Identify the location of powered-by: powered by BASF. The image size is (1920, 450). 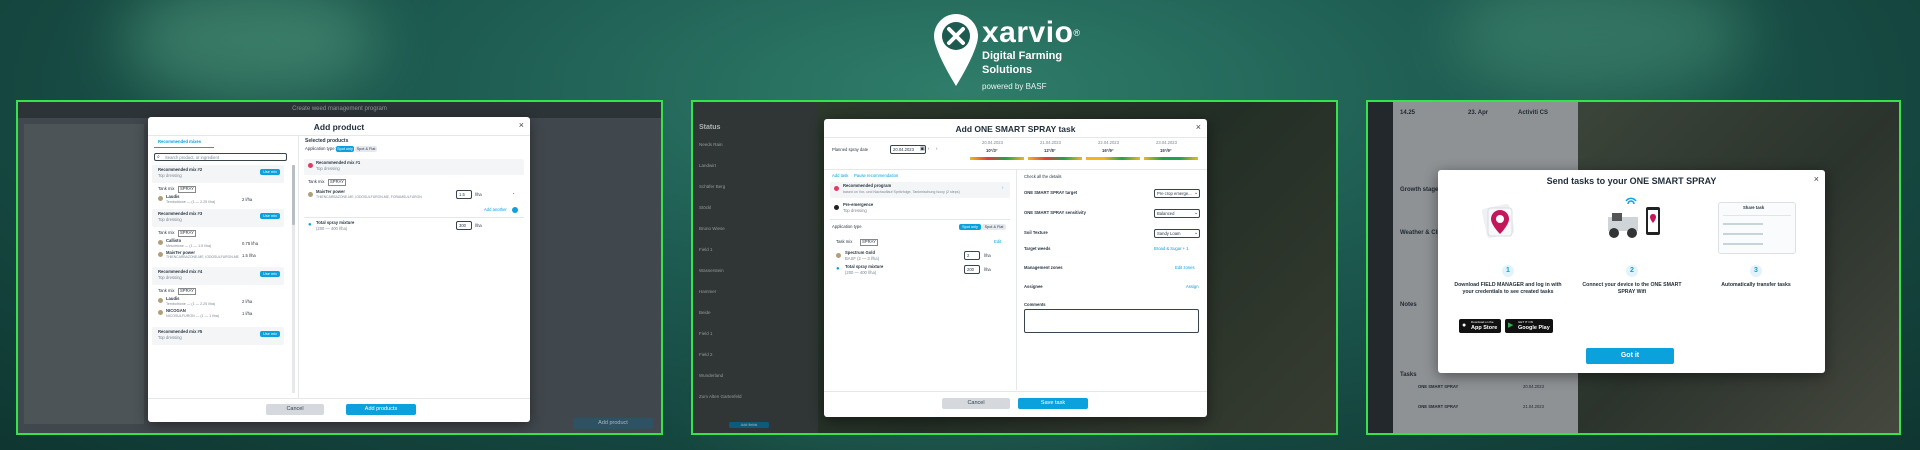
(1014, 86).